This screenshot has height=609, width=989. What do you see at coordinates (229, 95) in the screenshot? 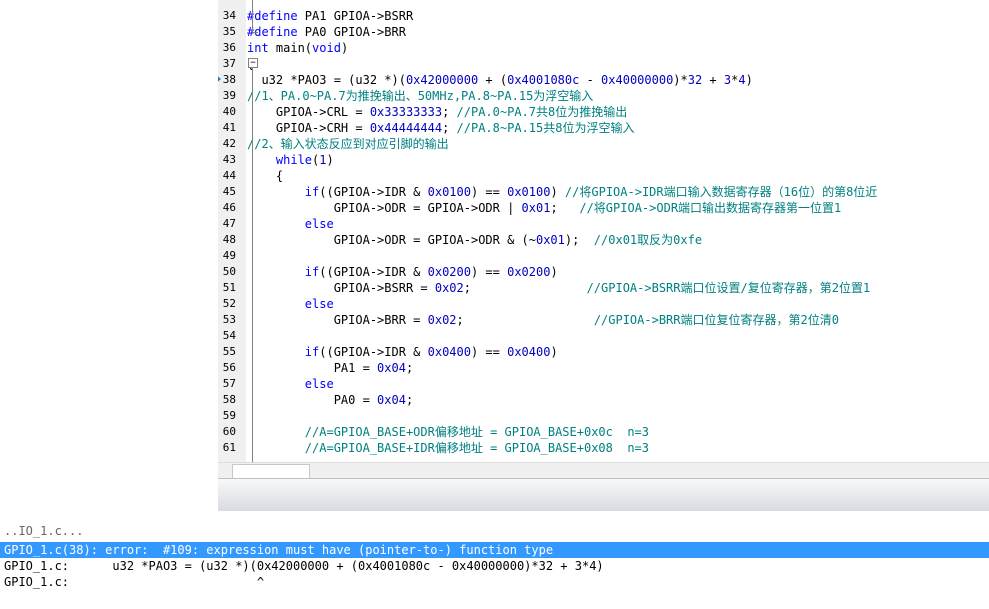
I see `line-number: 39` at bounding box center [229, 95].